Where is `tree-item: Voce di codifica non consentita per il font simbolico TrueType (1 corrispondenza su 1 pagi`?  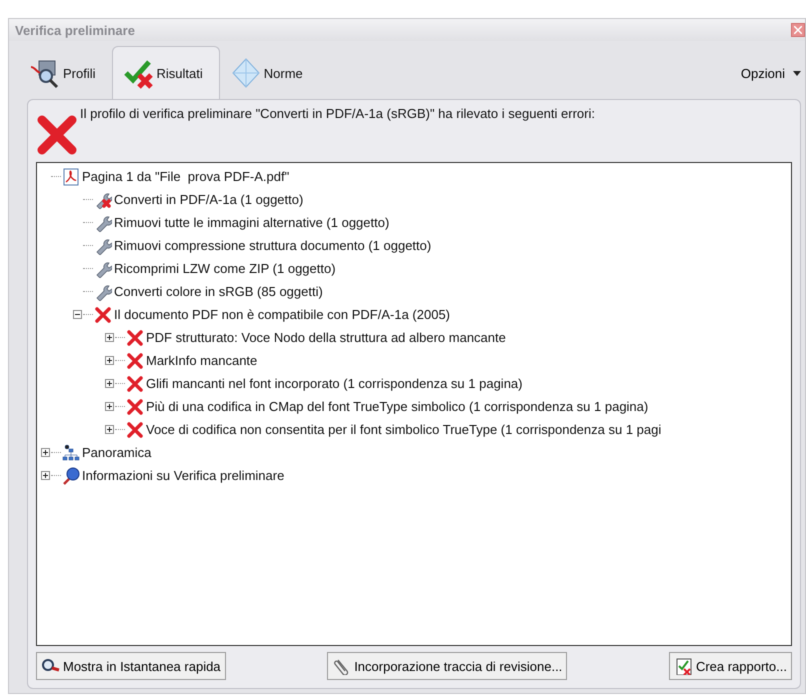
tree-item: Voce di codifica non consentita per il font simbolico TrueType (1 corrispondenza su 1 pagi is located at coordinates (404, 429).